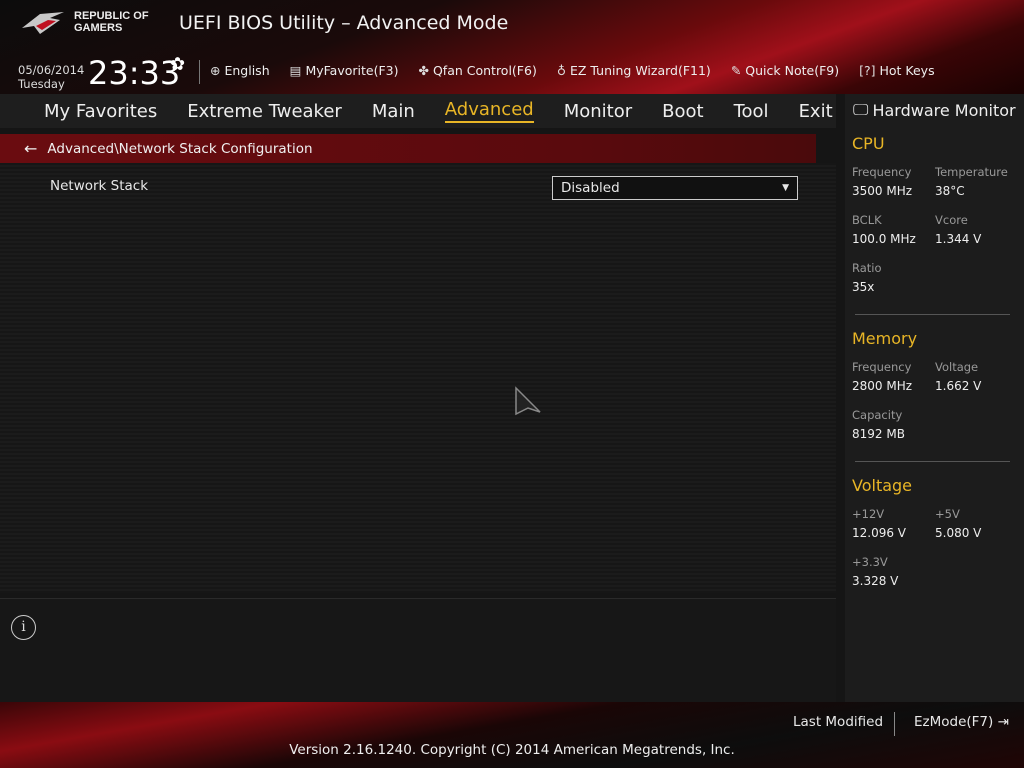  I want to click on hw-value: 38°C, so click(950, 191).